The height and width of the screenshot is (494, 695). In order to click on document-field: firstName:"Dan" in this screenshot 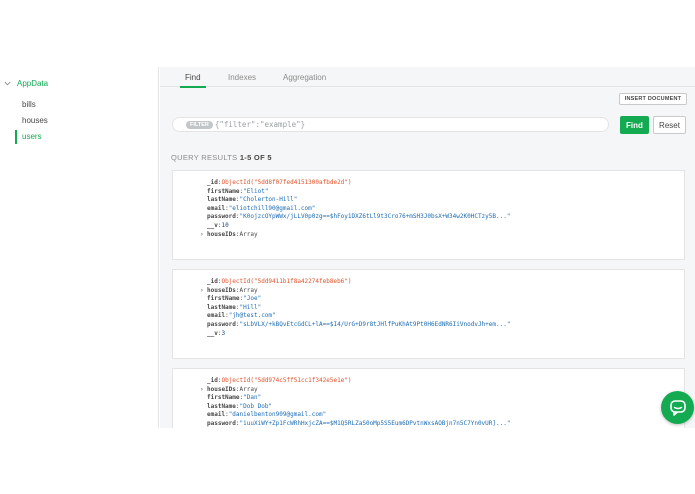, I will do `click(445, 398)`.